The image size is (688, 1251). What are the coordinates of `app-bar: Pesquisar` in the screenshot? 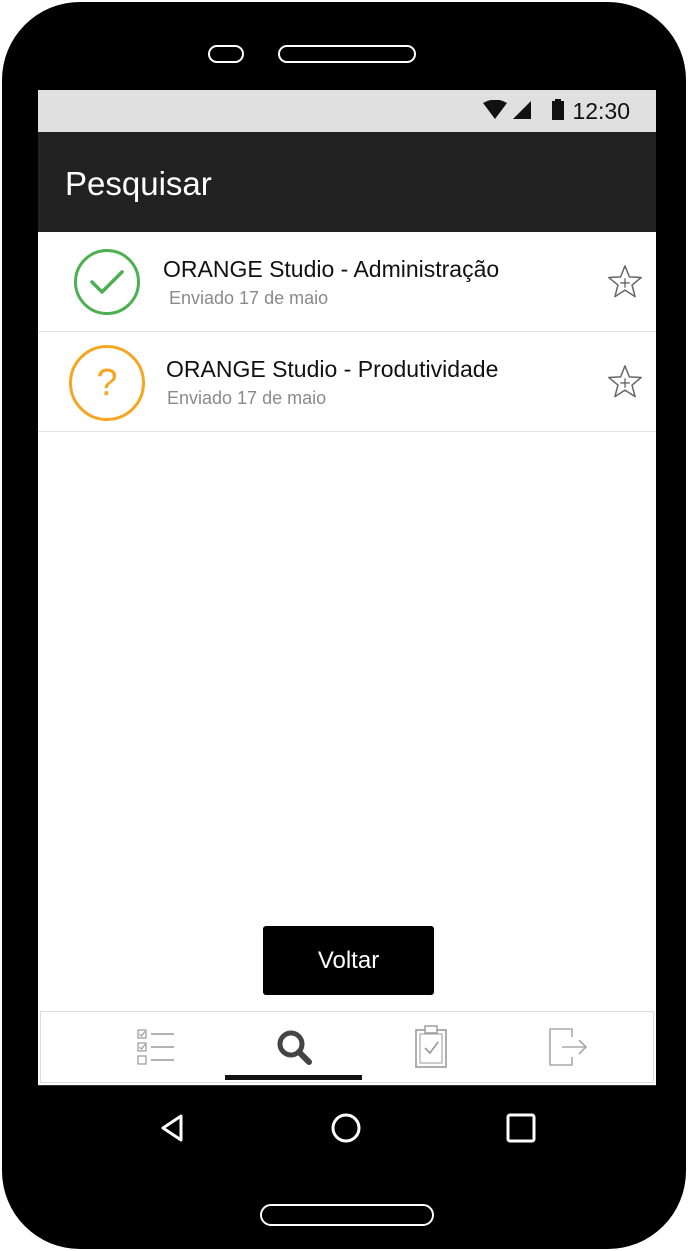 It's located at (347, 182).